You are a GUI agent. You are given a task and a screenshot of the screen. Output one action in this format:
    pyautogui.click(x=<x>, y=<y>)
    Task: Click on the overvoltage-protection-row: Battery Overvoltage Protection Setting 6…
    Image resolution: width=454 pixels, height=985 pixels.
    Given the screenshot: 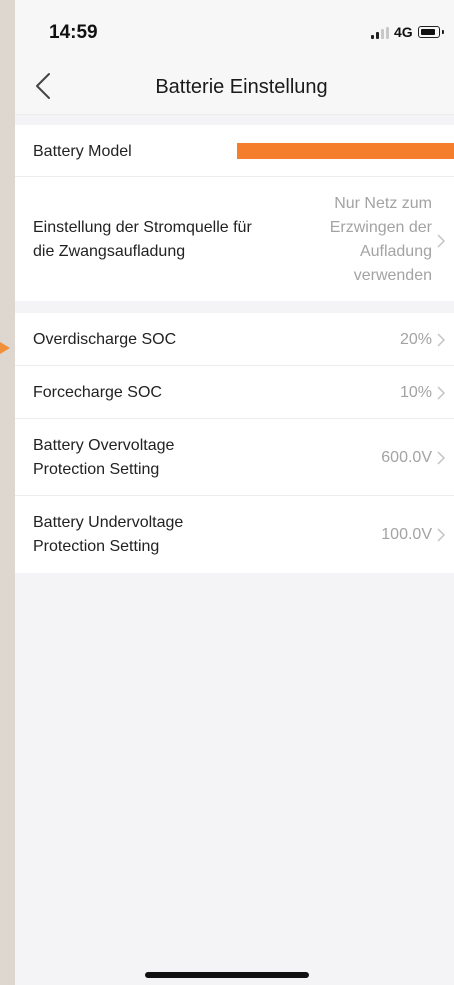 What is the action you would take?
    pyautogui.click(x=234, y=457)
    